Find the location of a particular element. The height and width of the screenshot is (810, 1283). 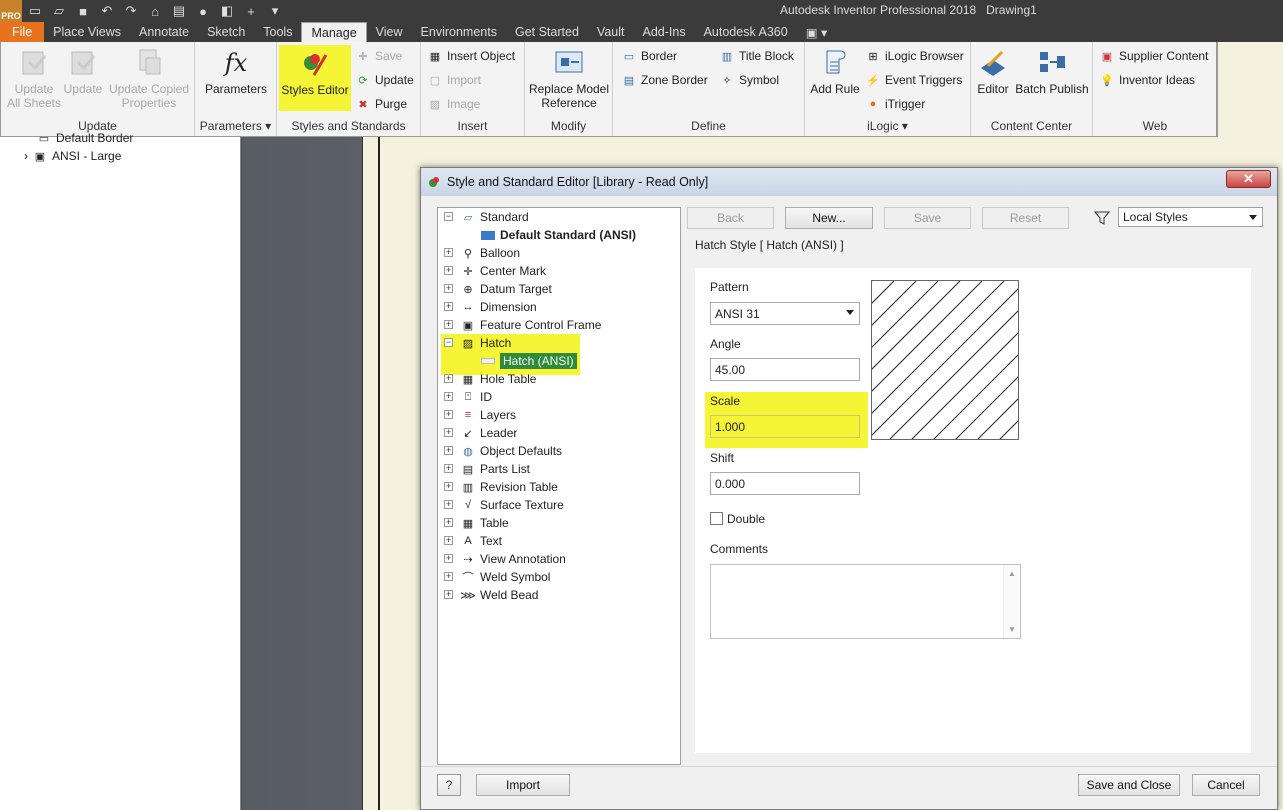

supplier-content-button: ▣ Supplier Content is located at coordinates (1154, 56).